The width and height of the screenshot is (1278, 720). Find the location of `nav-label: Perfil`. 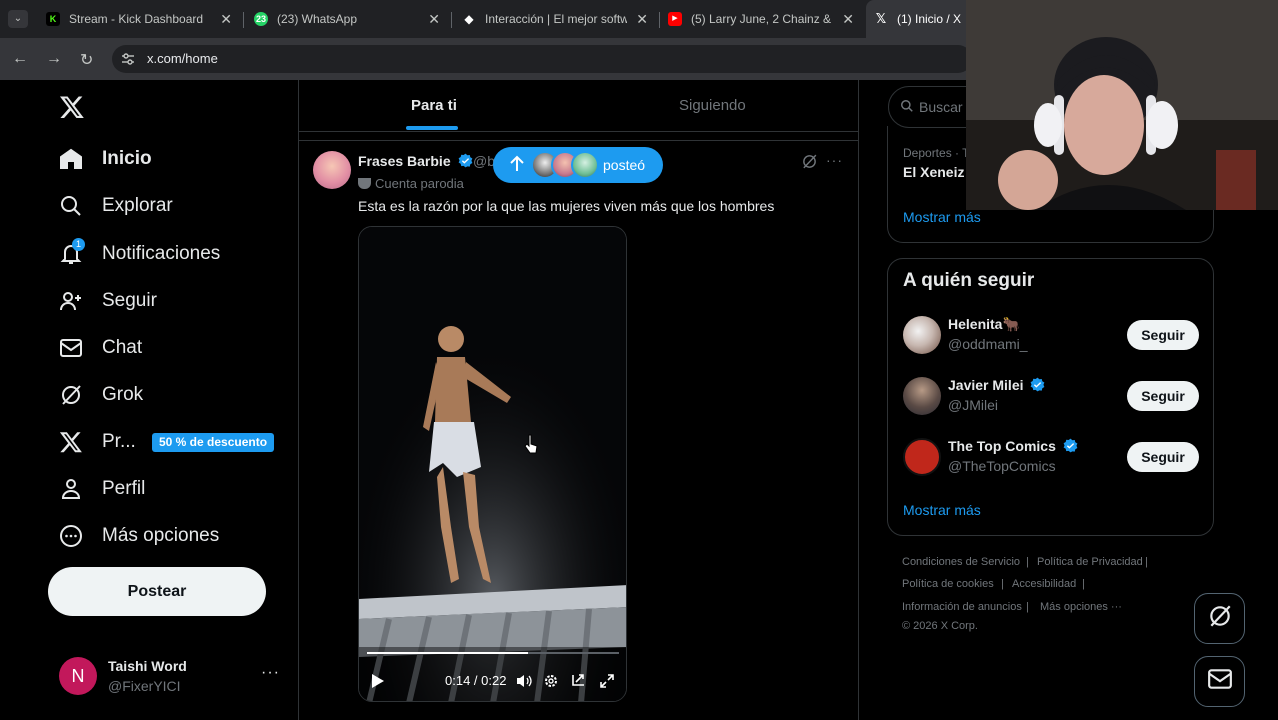

nav-label: Perfil is located at coordinates (124, 488).